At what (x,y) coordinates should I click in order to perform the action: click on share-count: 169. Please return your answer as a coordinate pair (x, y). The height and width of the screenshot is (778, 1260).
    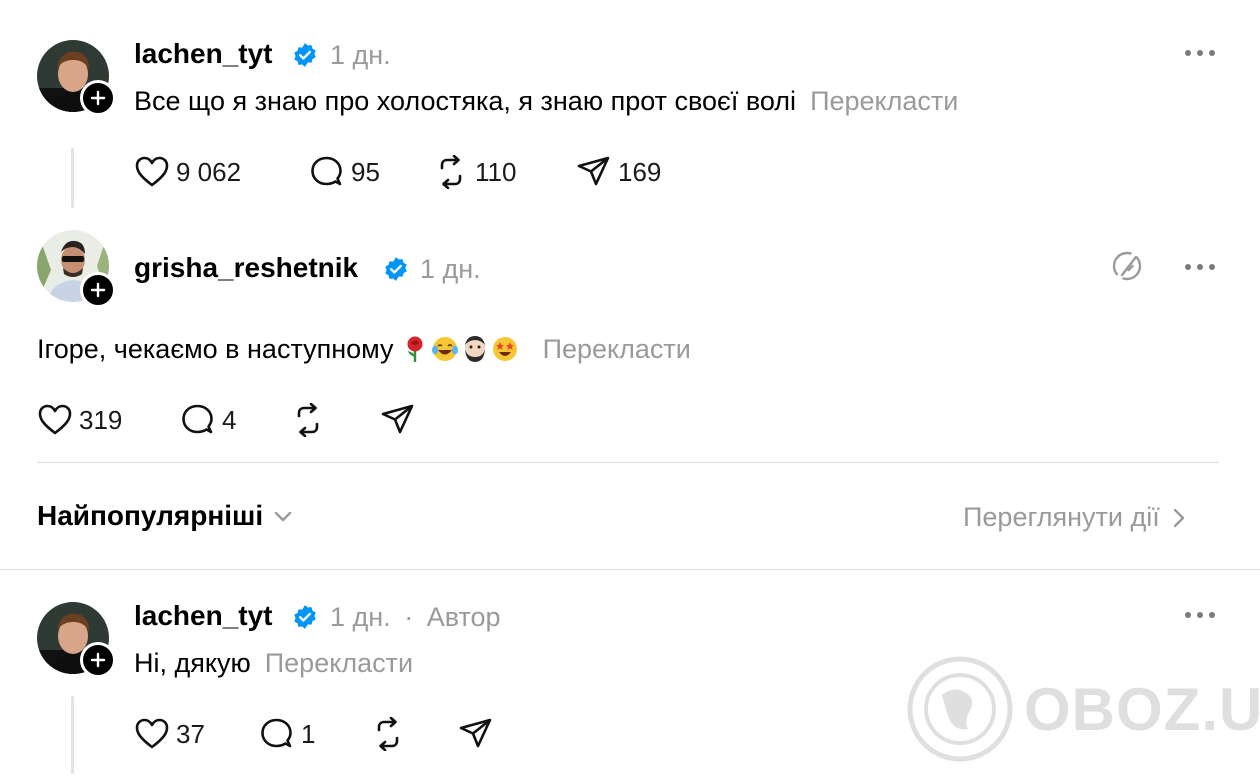
    Looking at the image, I should click on (640, 171).